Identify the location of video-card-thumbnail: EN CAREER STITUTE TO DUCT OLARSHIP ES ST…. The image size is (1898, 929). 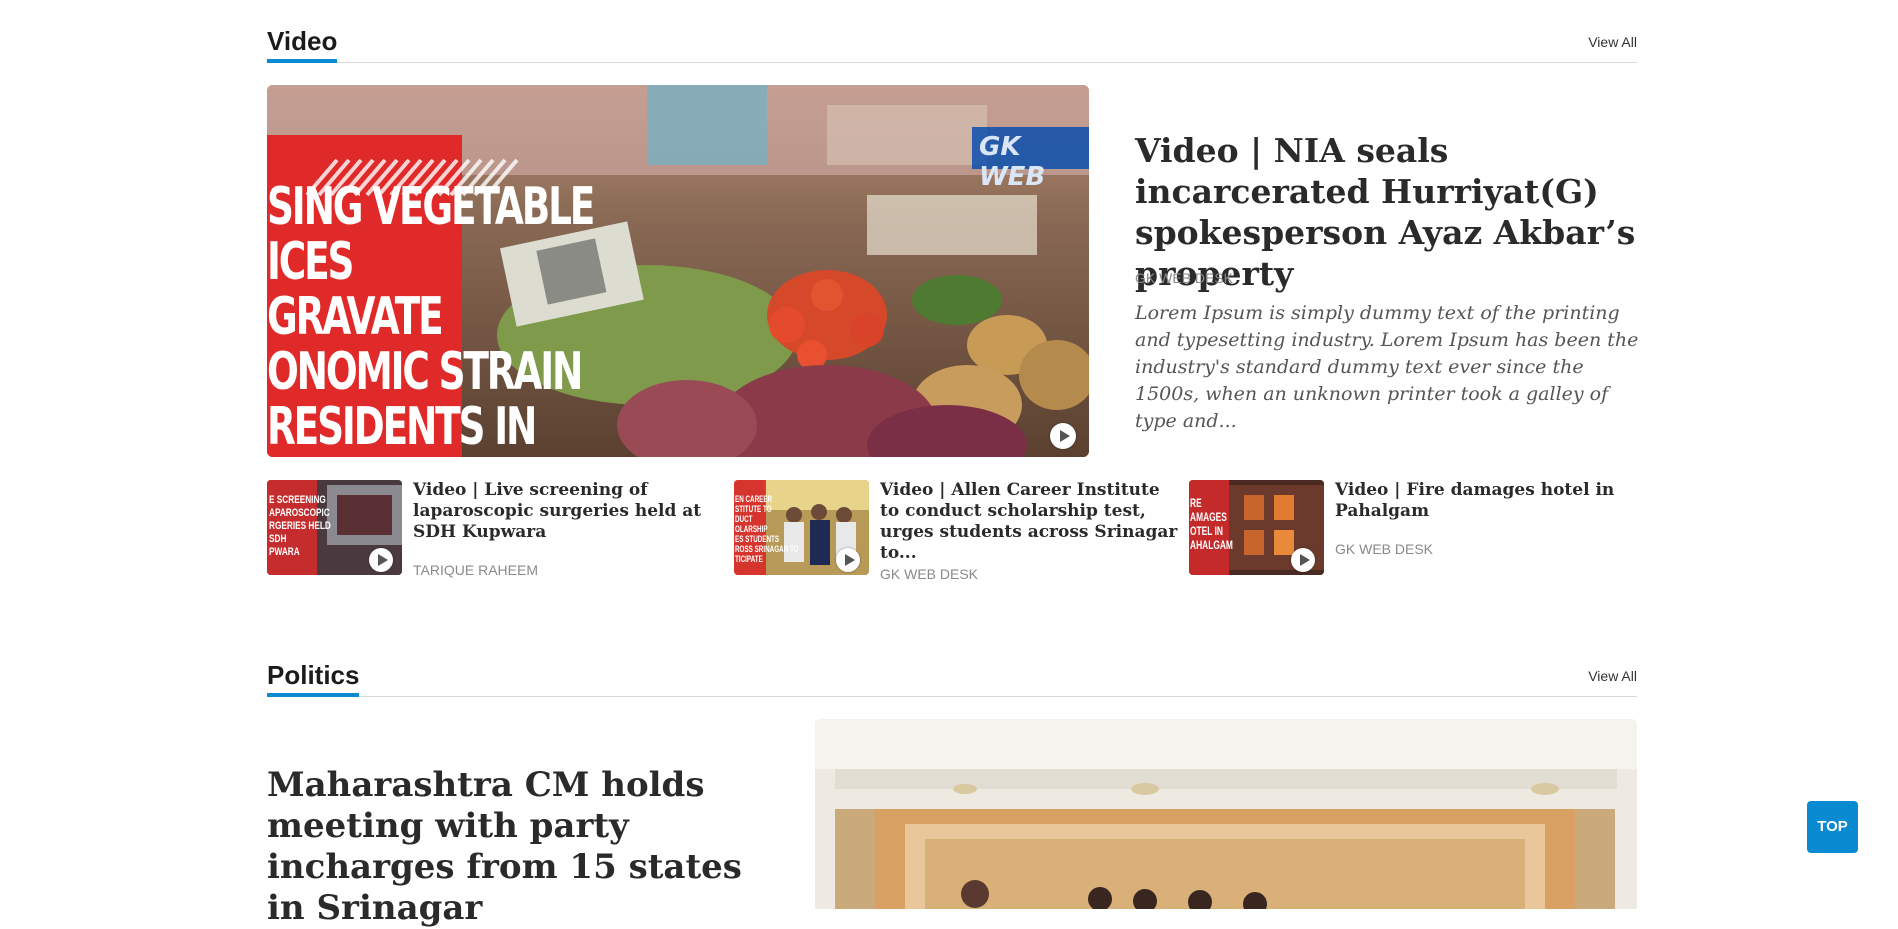
(801, 527).